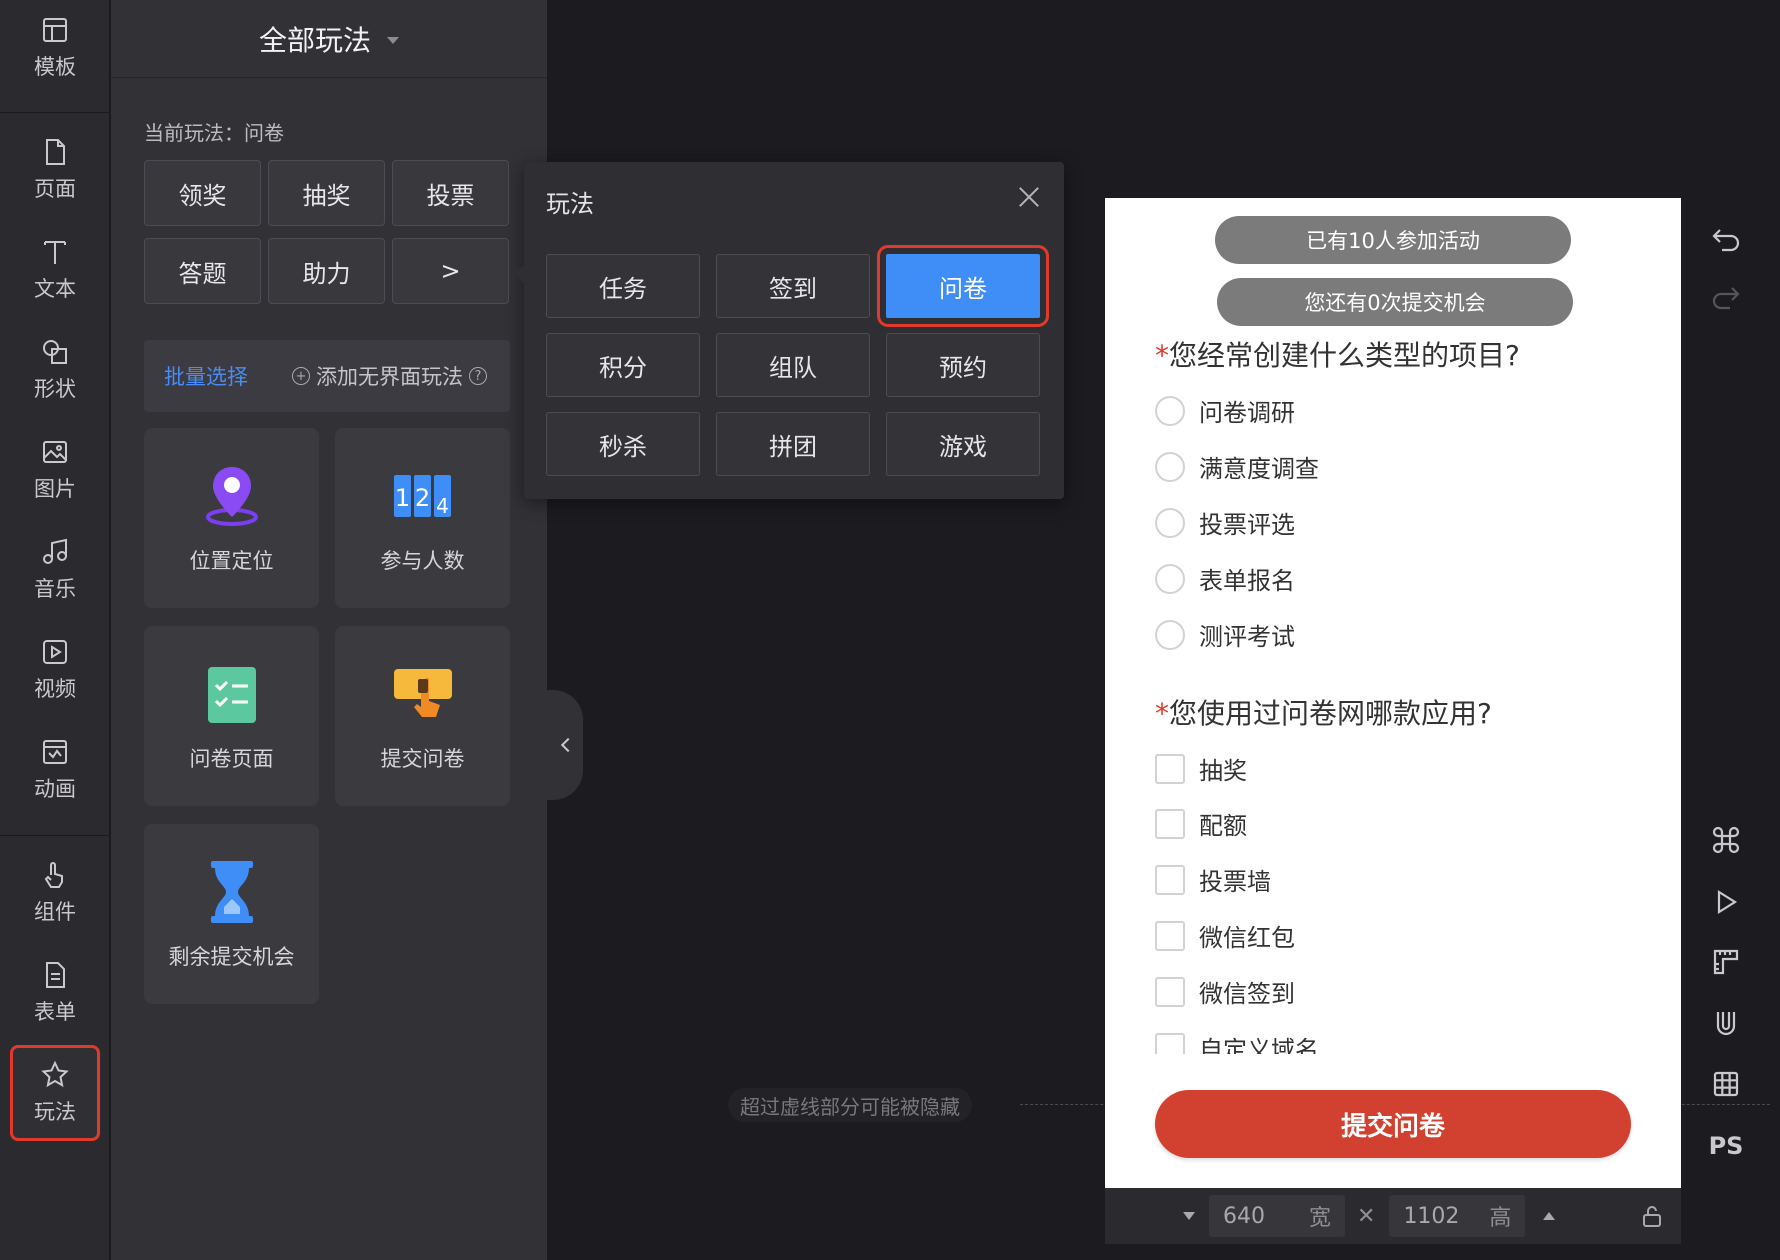 The width and height of the screenshot is (1780, 1260). What do you see at coordinates (55, 670) in the screenshot?
I see `rail-item-video: 视频` at bounding box center [55, 670].